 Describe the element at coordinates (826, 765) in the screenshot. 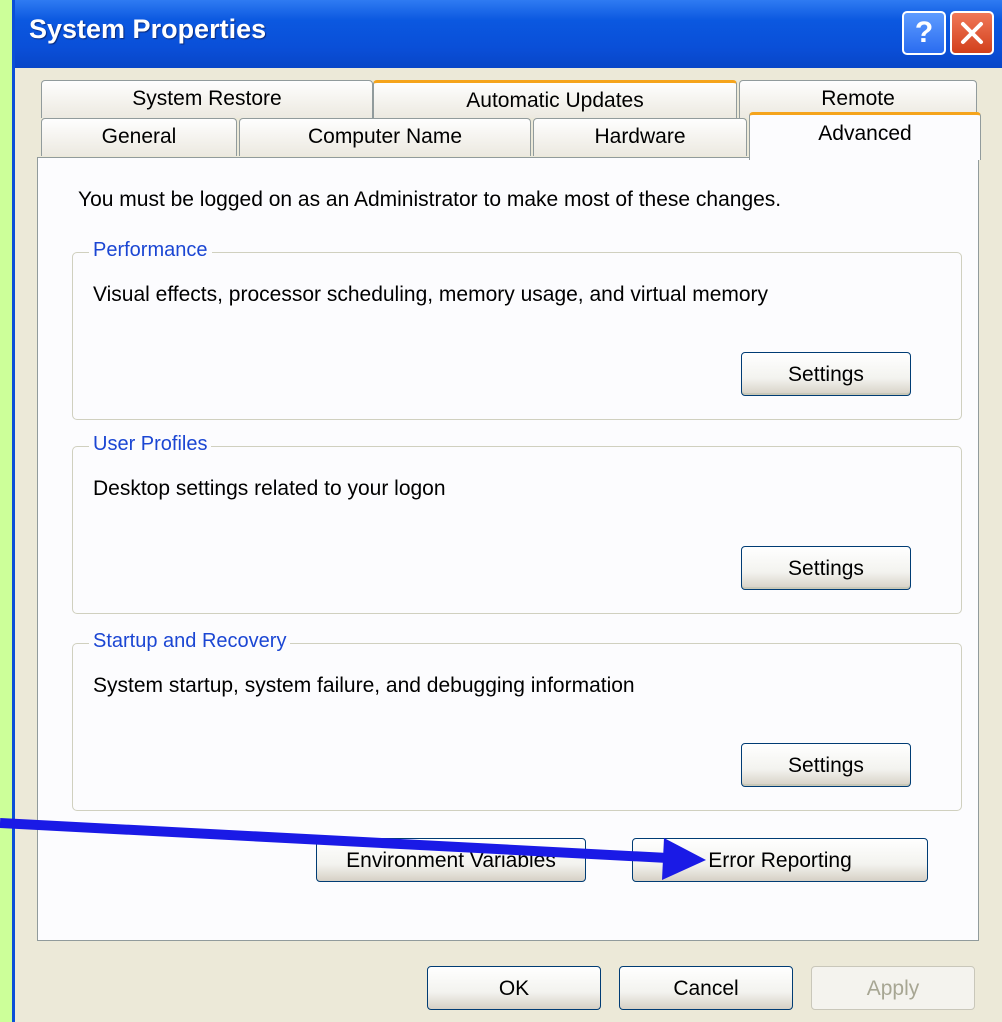

I see `startup-recovery-settings-button: Settings` at that location.